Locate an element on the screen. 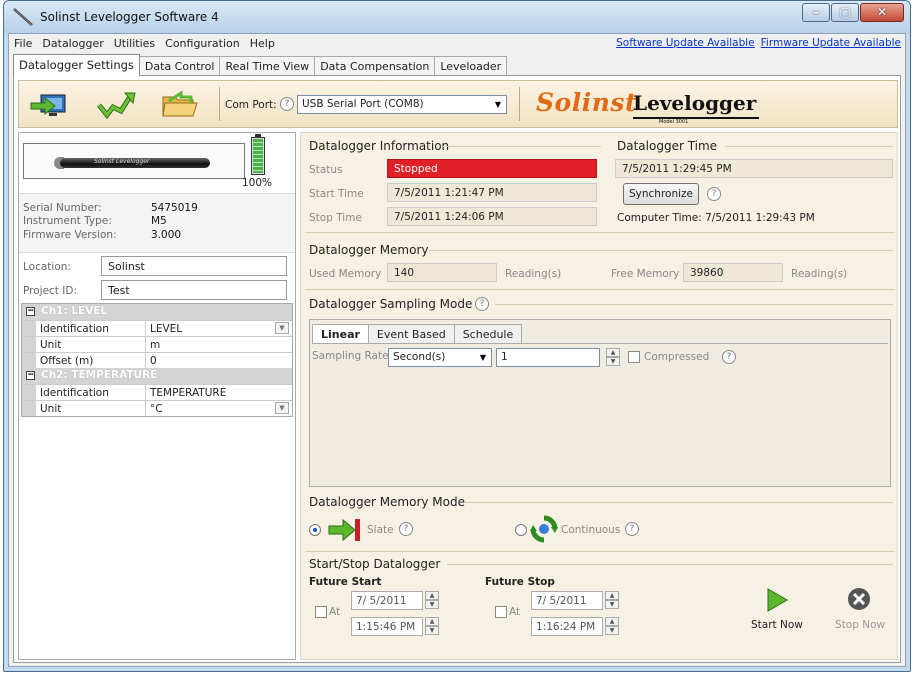 Image resolution: width=914 pixels, height=675 pixels. sampling-unit-select: Second(s) ▼ is located at coordinates (440, 357).